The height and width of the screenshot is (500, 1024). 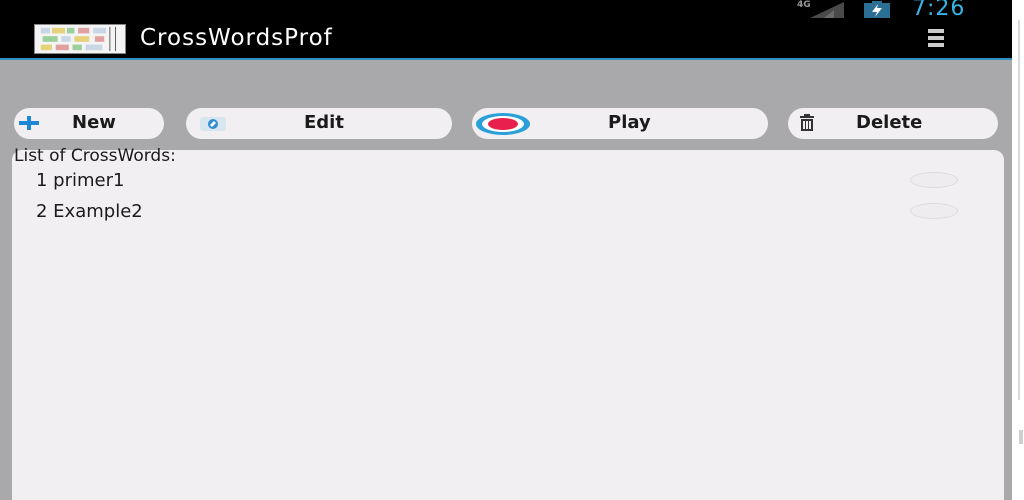 I want to click on delete-button: Delete, so click(x=893, y=123).